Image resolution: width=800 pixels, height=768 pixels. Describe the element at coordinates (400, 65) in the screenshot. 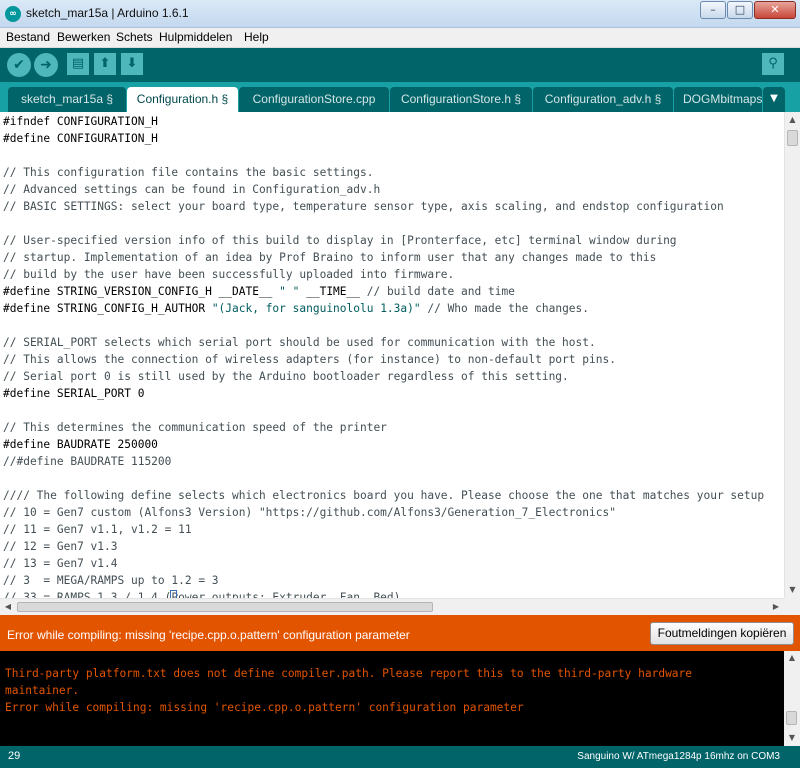

I see `toolbar: ✔ ➜ ▤ ⬆ ⬇ ⚲` at that location.